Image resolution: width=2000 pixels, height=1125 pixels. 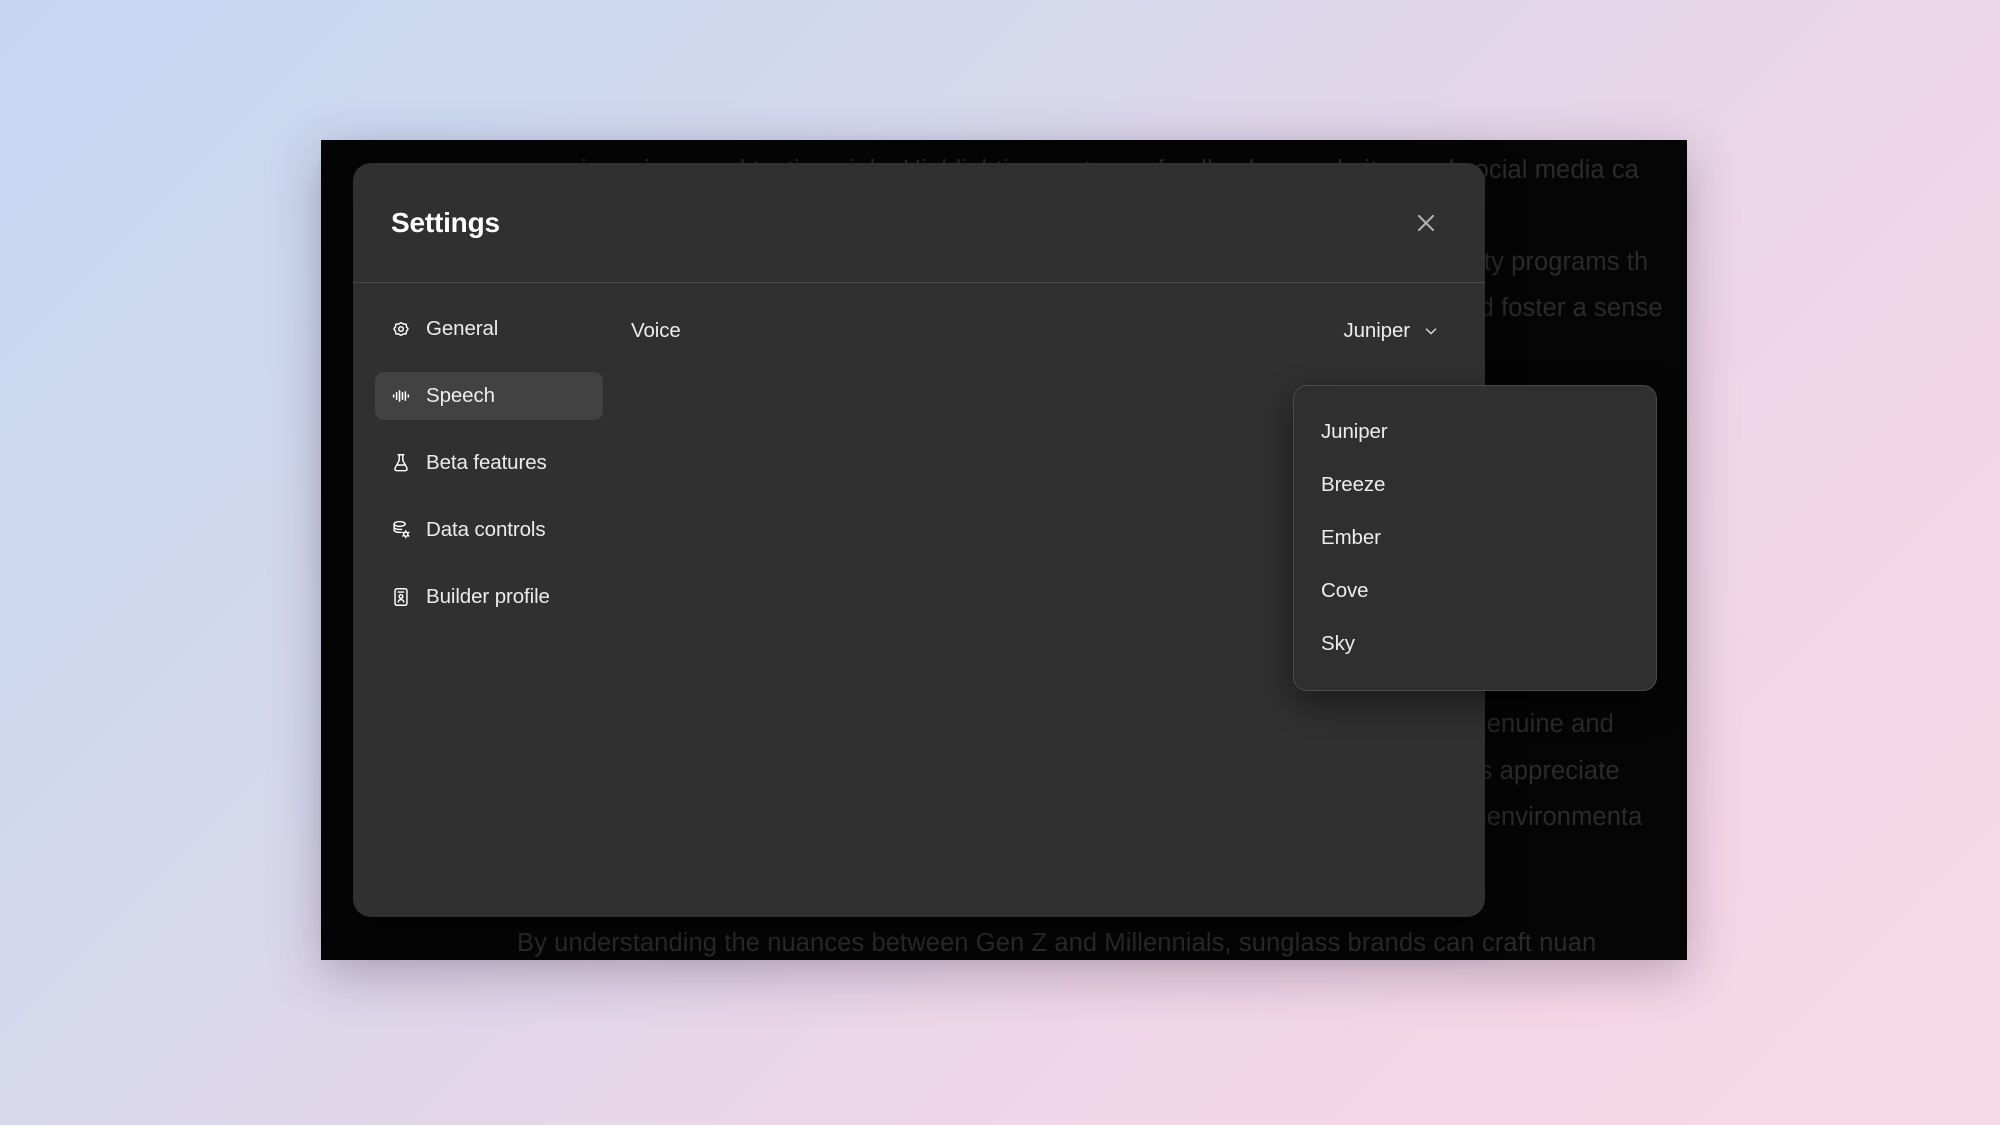 I want to click on close-button, so click(x=1426, y=223).